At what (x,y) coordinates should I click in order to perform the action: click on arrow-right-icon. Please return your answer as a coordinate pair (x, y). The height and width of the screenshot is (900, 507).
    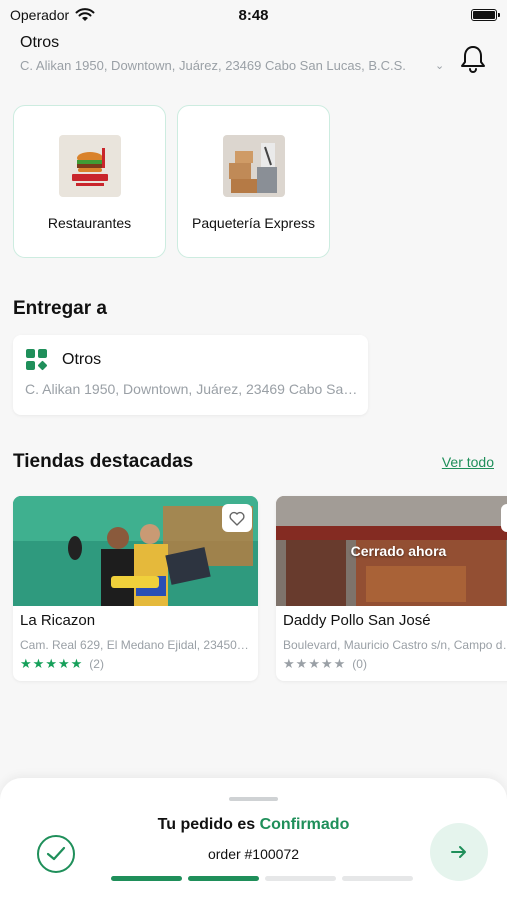
    Looking at the image, I should click on (458, 852).